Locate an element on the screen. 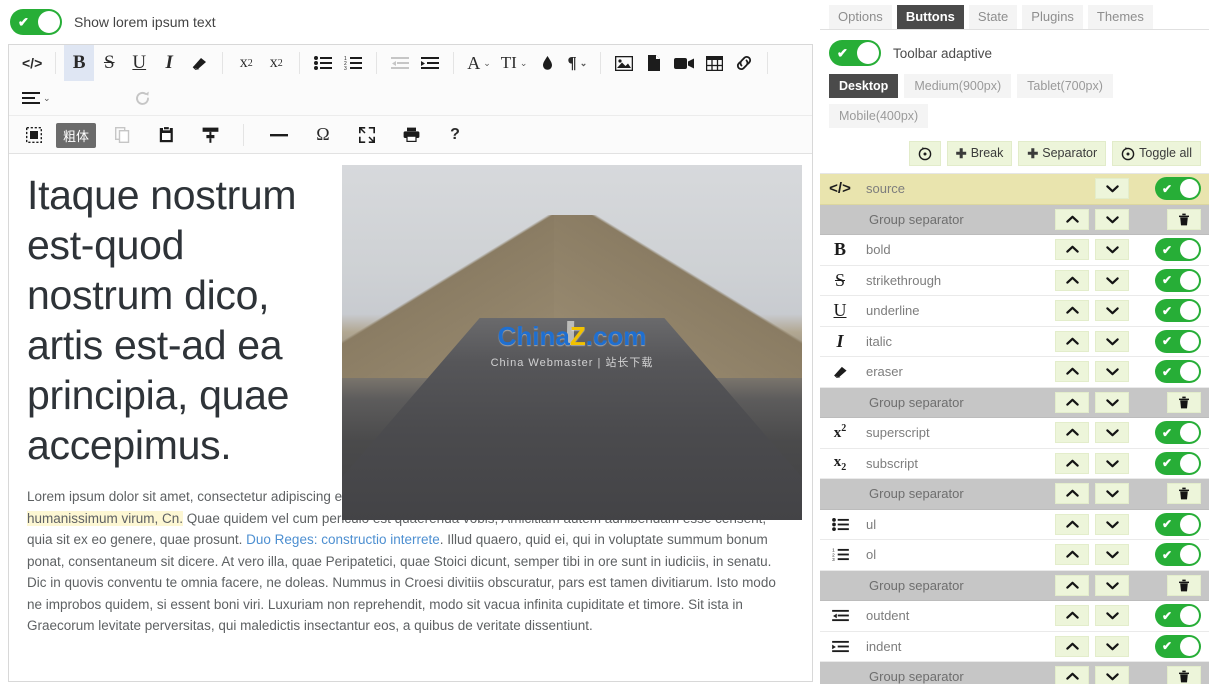 Image resolution: width=1209 pixels, height=684 pixels. tab-state: State is located at coordinates (993, 17).